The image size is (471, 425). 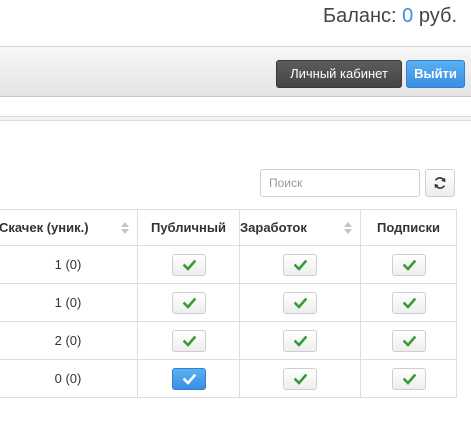 I want to click on refresh-icon, so click(x=440, y=183).